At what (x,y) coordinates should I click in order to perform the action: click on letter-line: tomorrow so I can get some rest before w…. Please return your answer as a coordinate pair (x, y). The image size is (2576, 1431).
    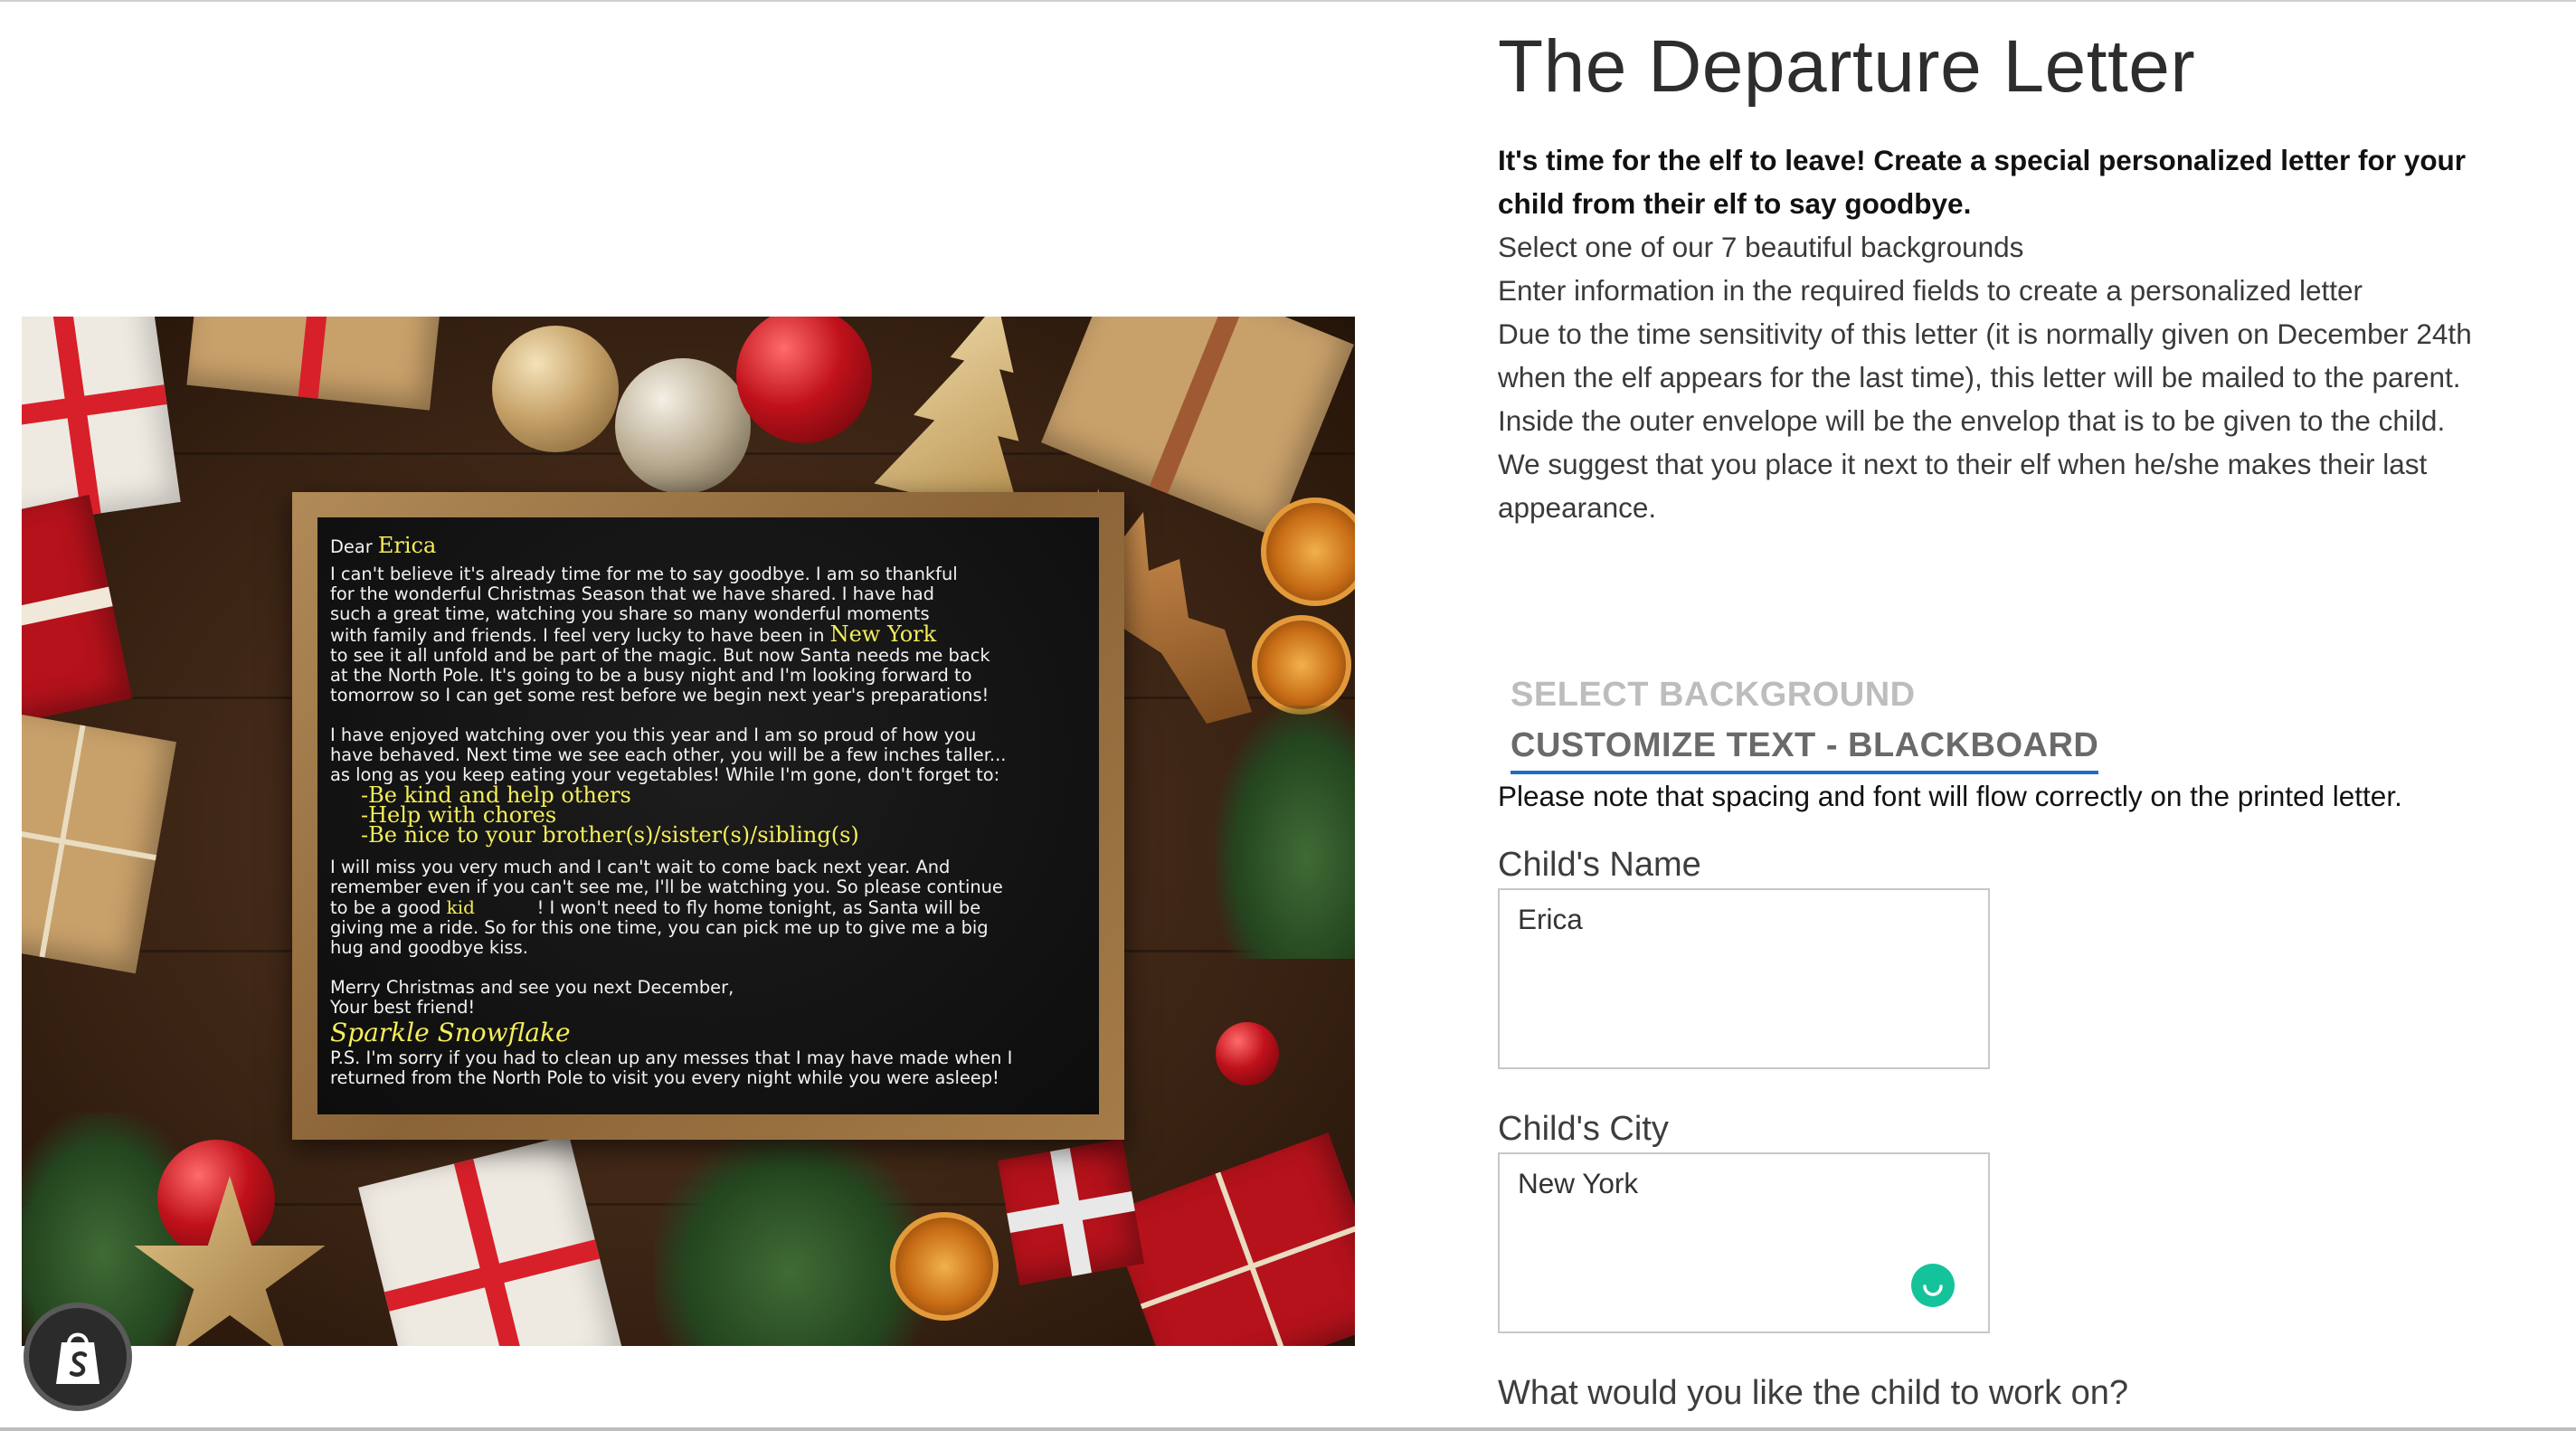
    Looking at the image, I should click on (660, 696).